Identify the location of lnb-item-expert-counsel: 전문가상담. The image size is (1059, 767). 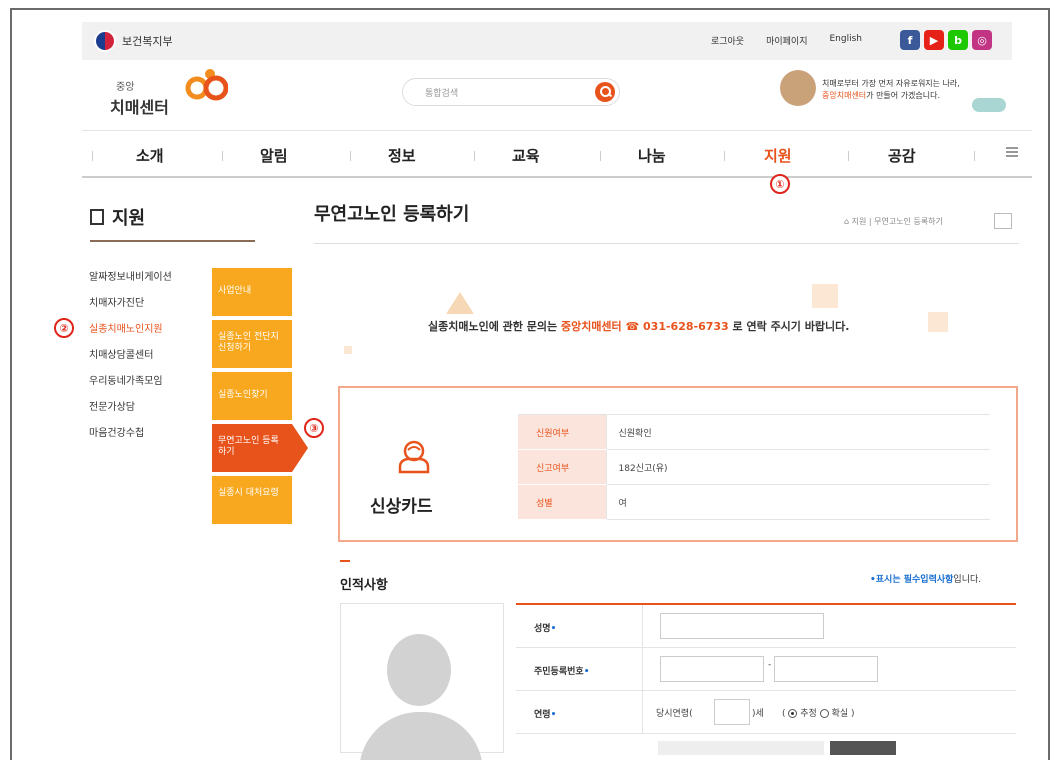
(130, 411).